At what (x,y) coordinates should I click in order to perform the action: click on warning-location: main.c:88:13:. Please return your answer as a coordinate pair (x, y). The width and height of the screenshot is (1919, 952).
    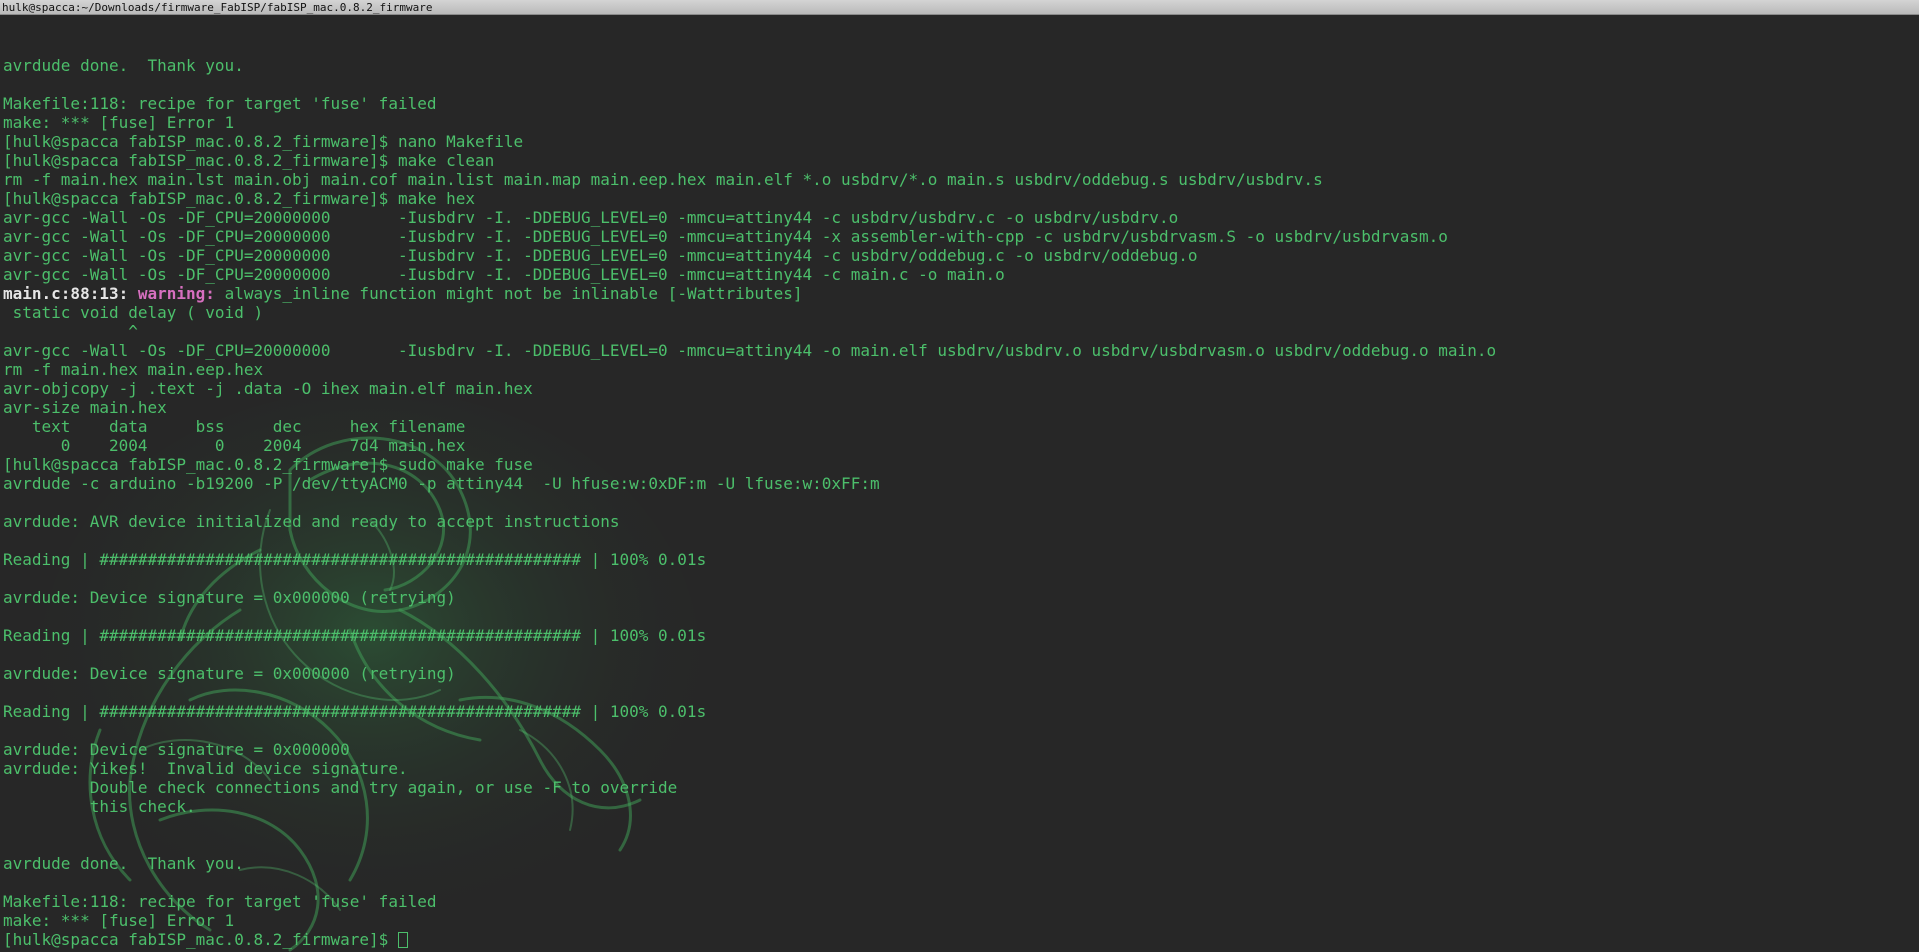
    Looking at the image, I should click on (66, 293).